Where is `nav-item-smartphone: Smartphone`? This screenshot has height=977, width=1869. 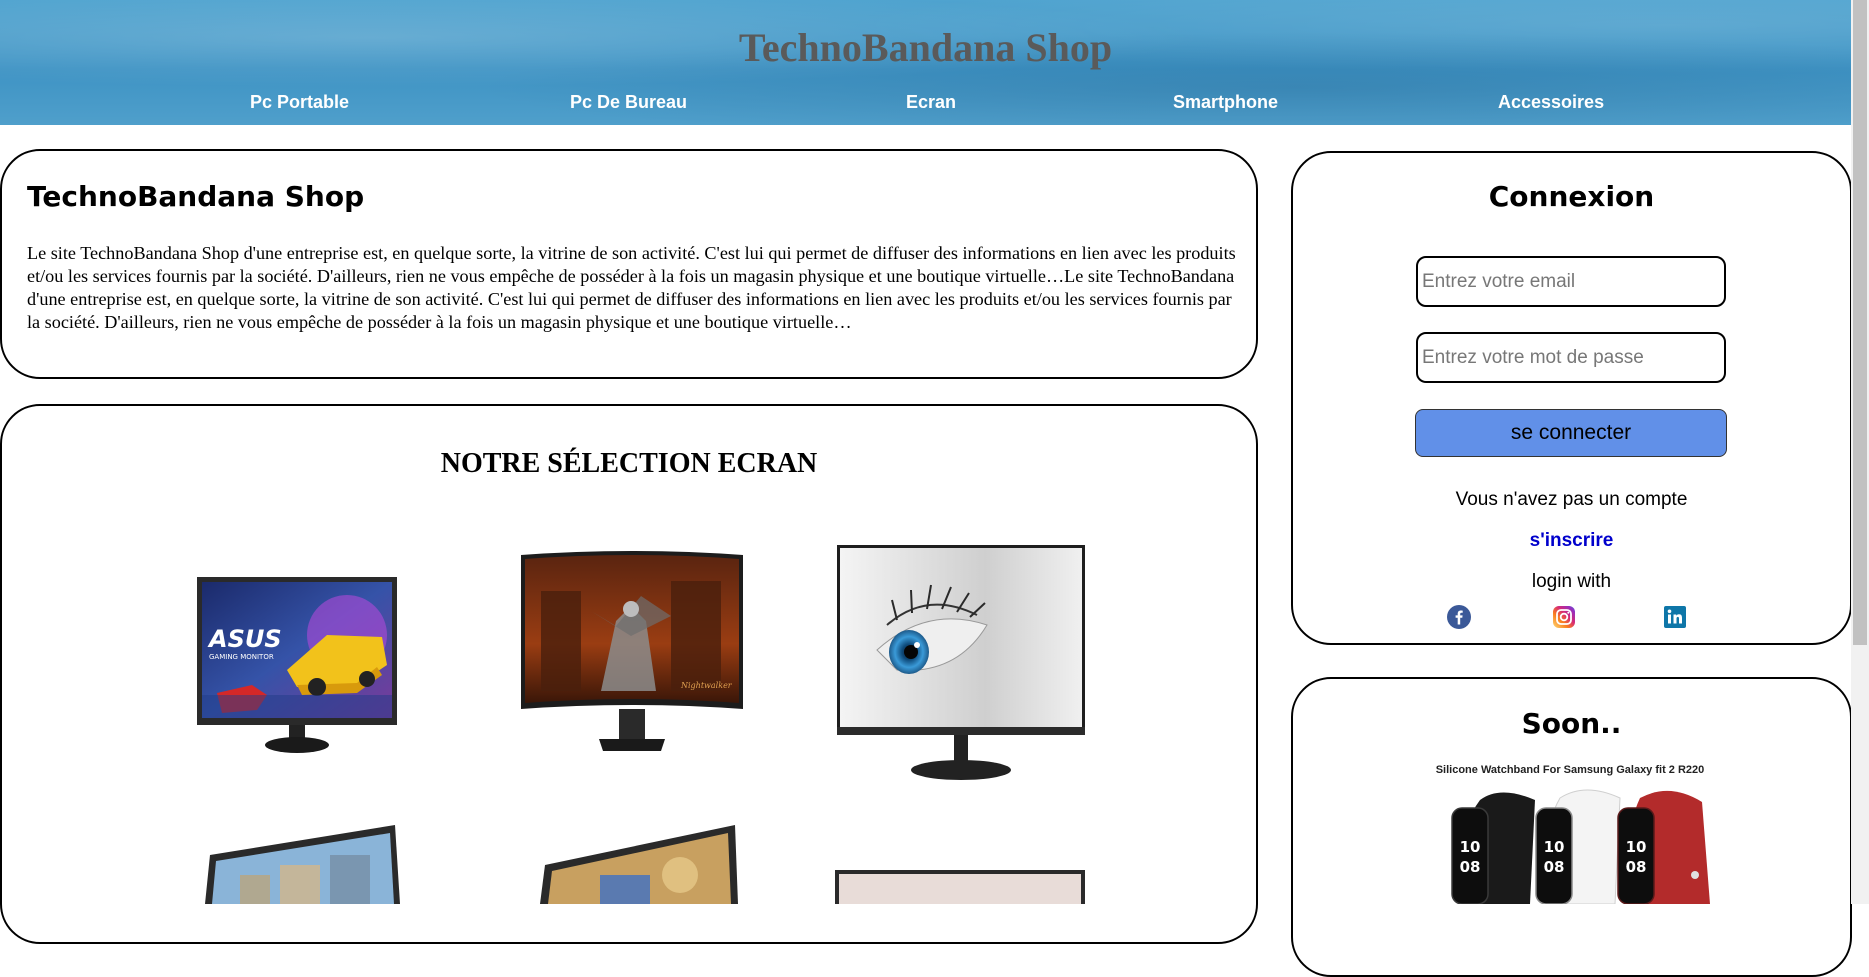
nav-item-smartphone: Smartphone is located at coordinates (1225, 102).